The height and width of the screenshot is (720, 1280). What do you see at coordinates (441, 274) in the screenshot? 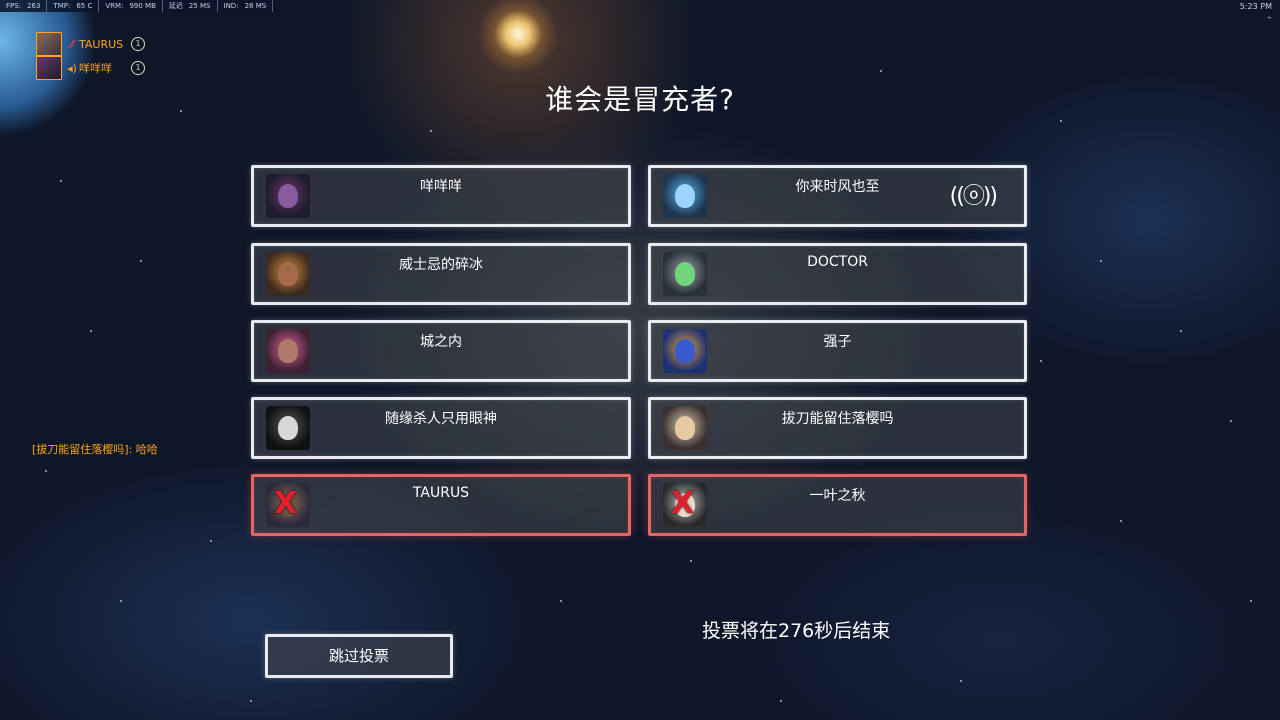
I see `vote-player-card: 威士忌的碎冰` at bounding box center [441, 274].